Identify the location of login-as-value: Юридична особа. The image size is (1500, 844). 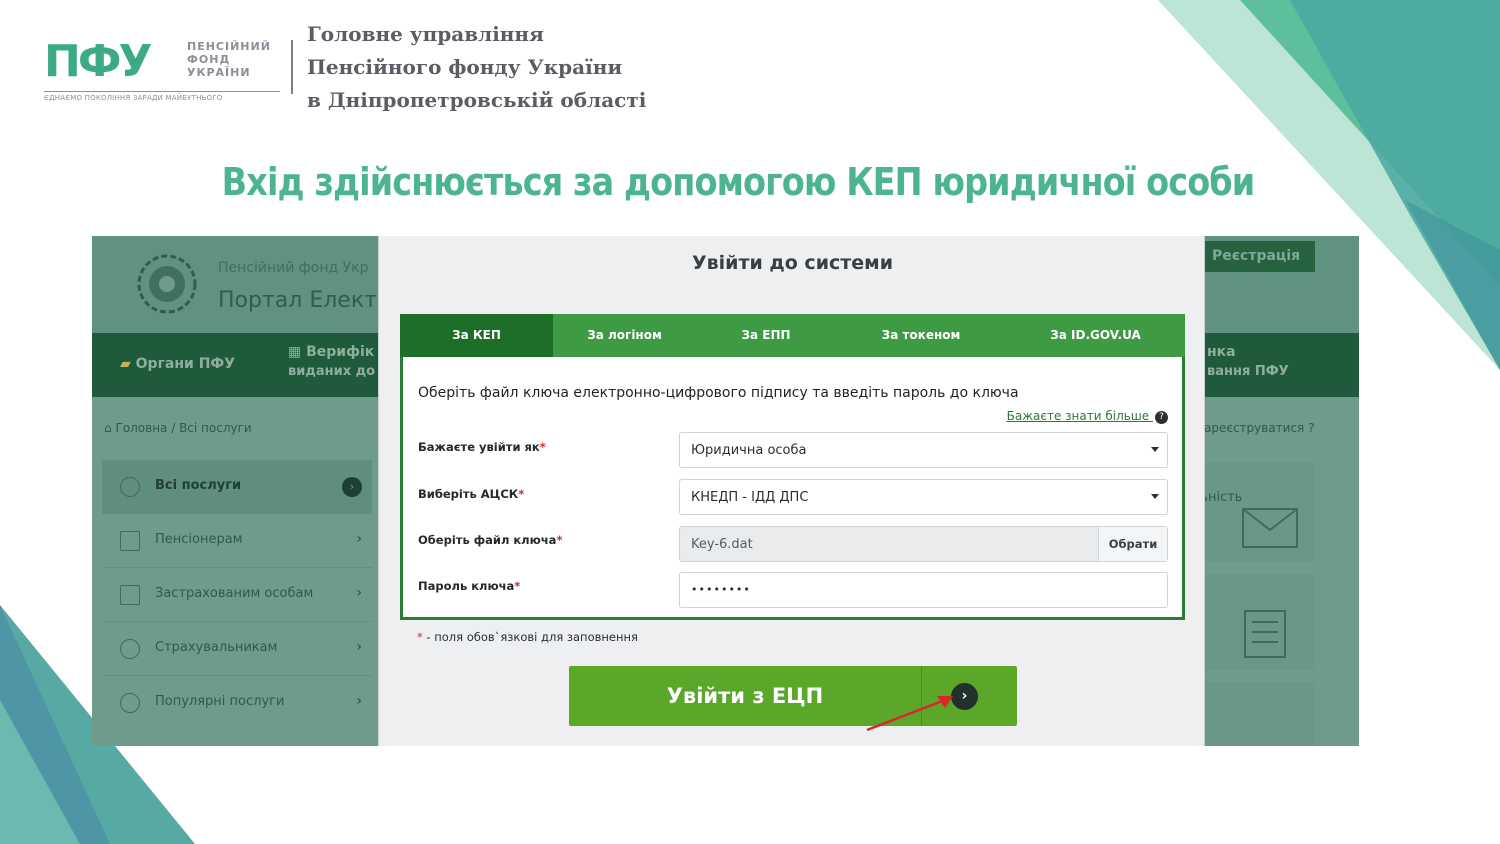
(749, 450).